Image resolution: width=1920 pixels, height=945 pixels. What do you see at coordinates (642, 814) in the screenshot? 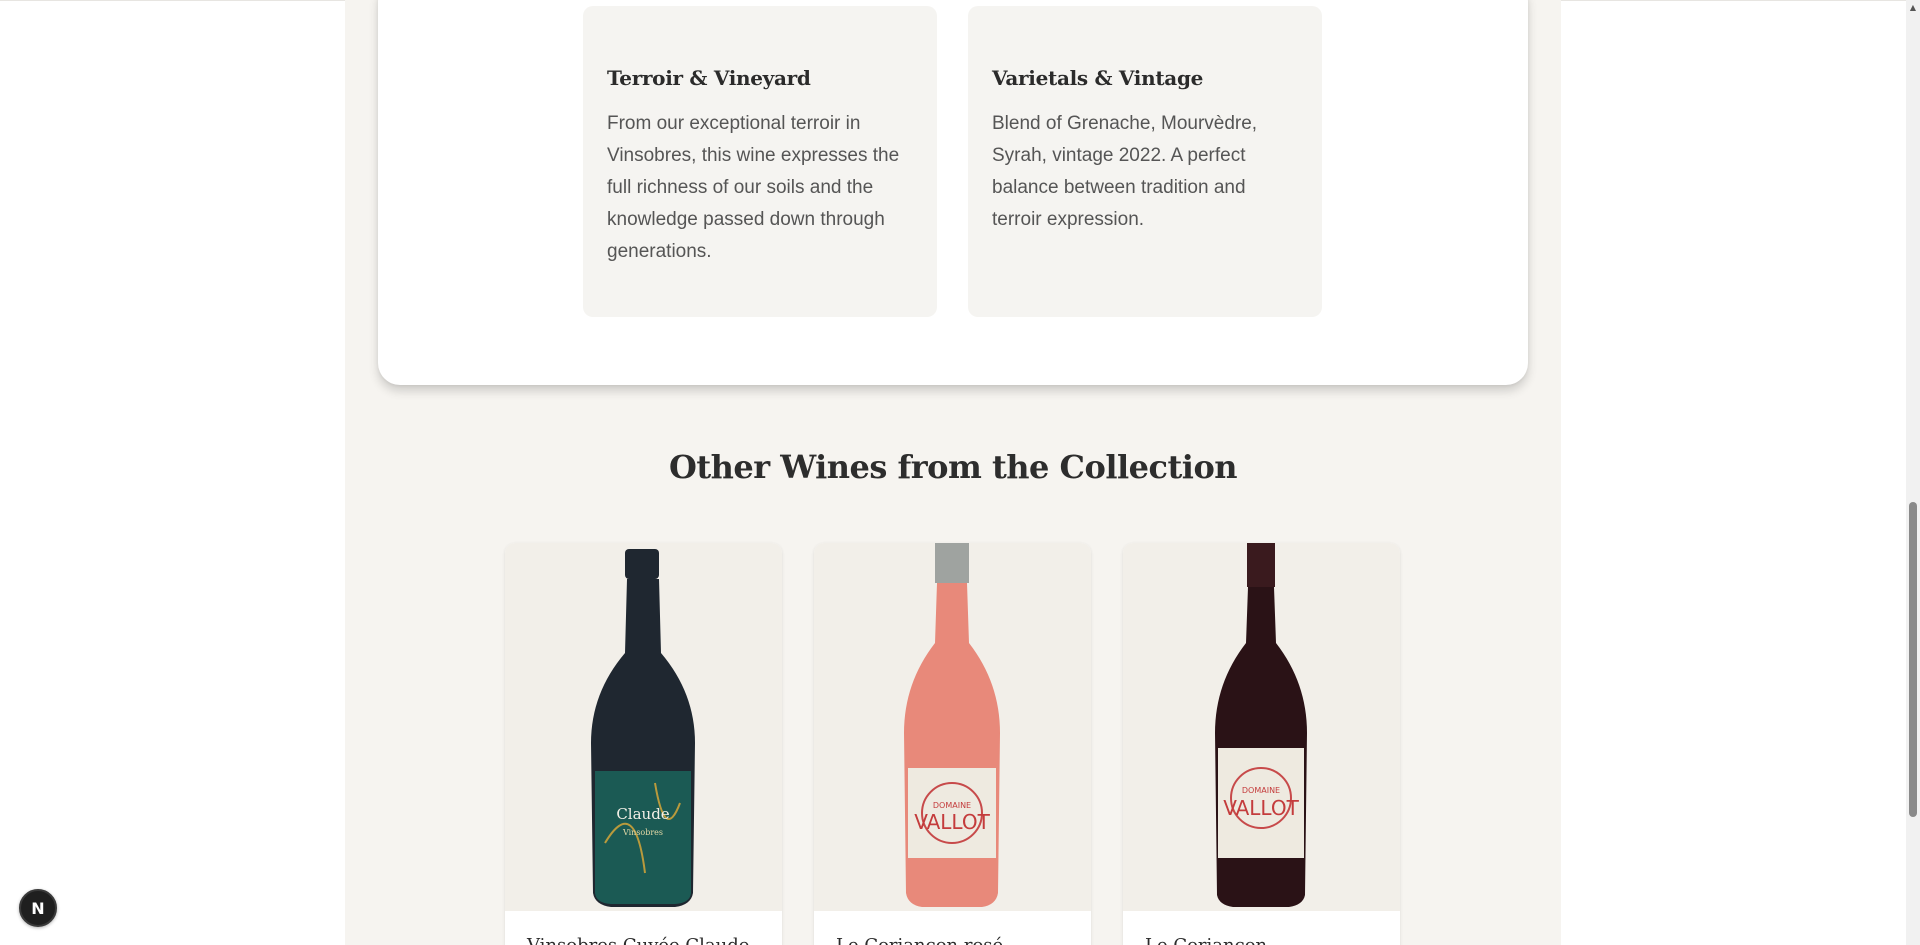
I see `label-name: Claude` at bounding box center [642, 814].